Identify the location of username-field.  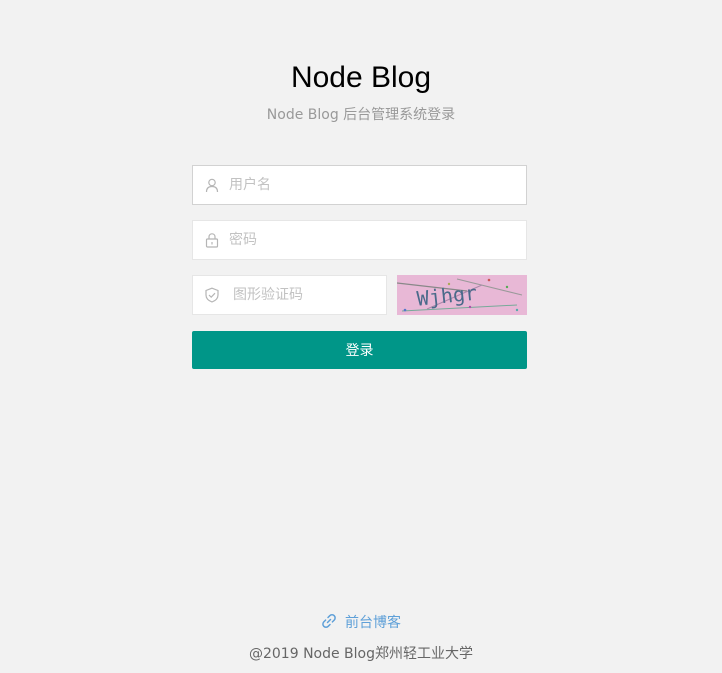
(359, 185).